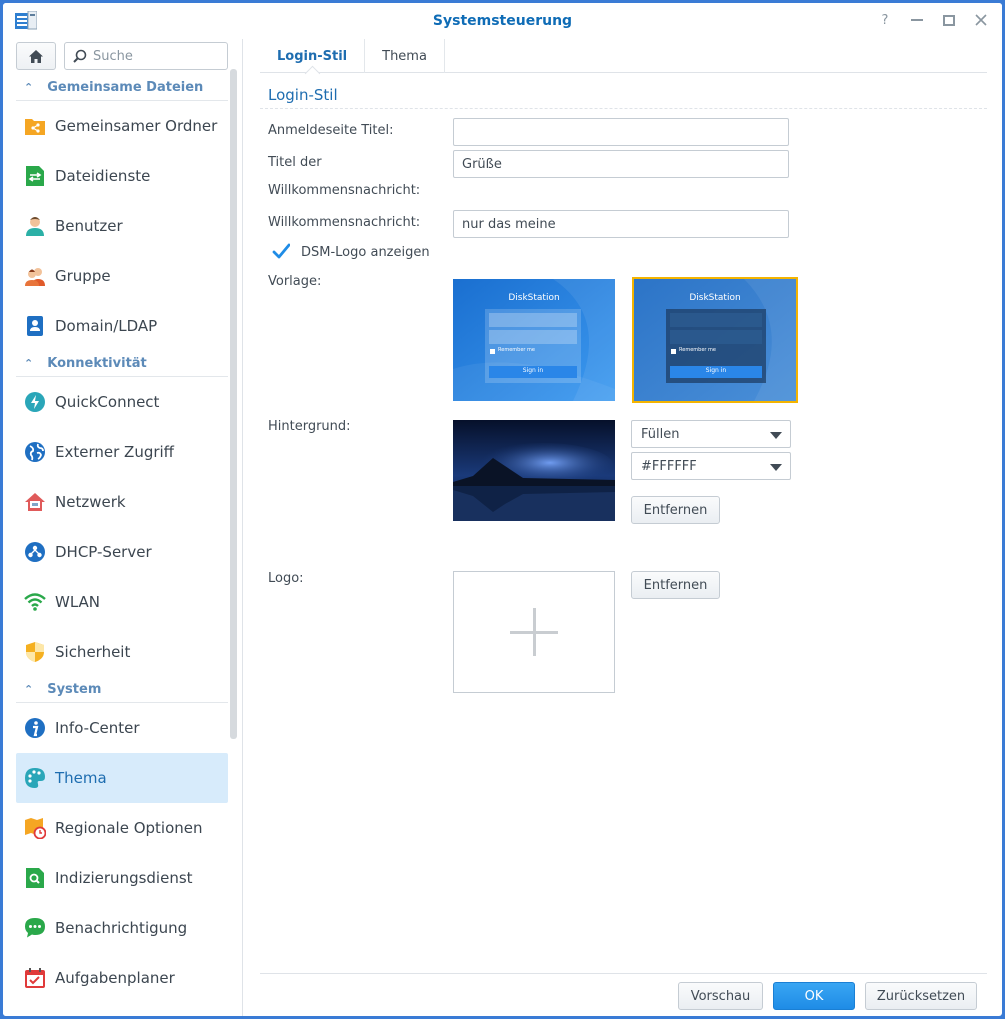 This screenshot has width=1005, height=1019. Describe the element at coordinates (720, 996) in the screenshot. I see `preview-button: Vorschau` at that location.